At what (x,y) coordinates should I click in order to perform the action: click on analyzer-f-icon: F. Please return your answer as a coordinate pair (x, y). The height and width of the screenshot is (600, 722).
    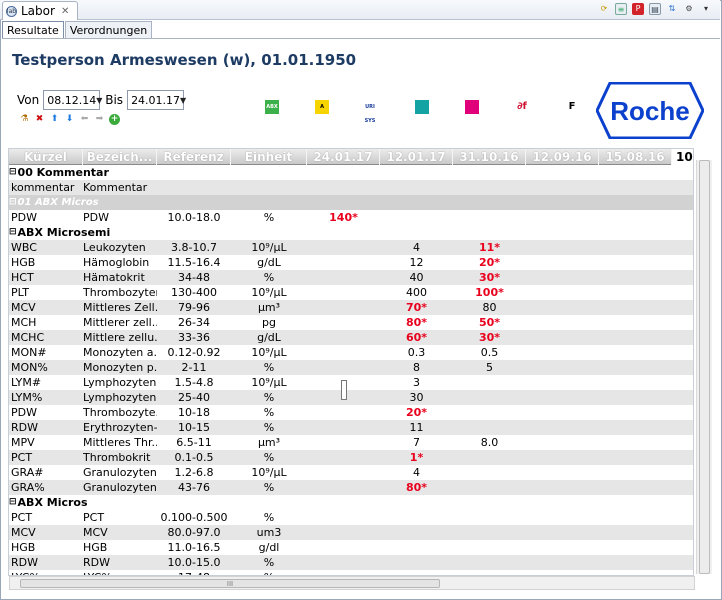
    Looking at the image, I should click on (572, 107).